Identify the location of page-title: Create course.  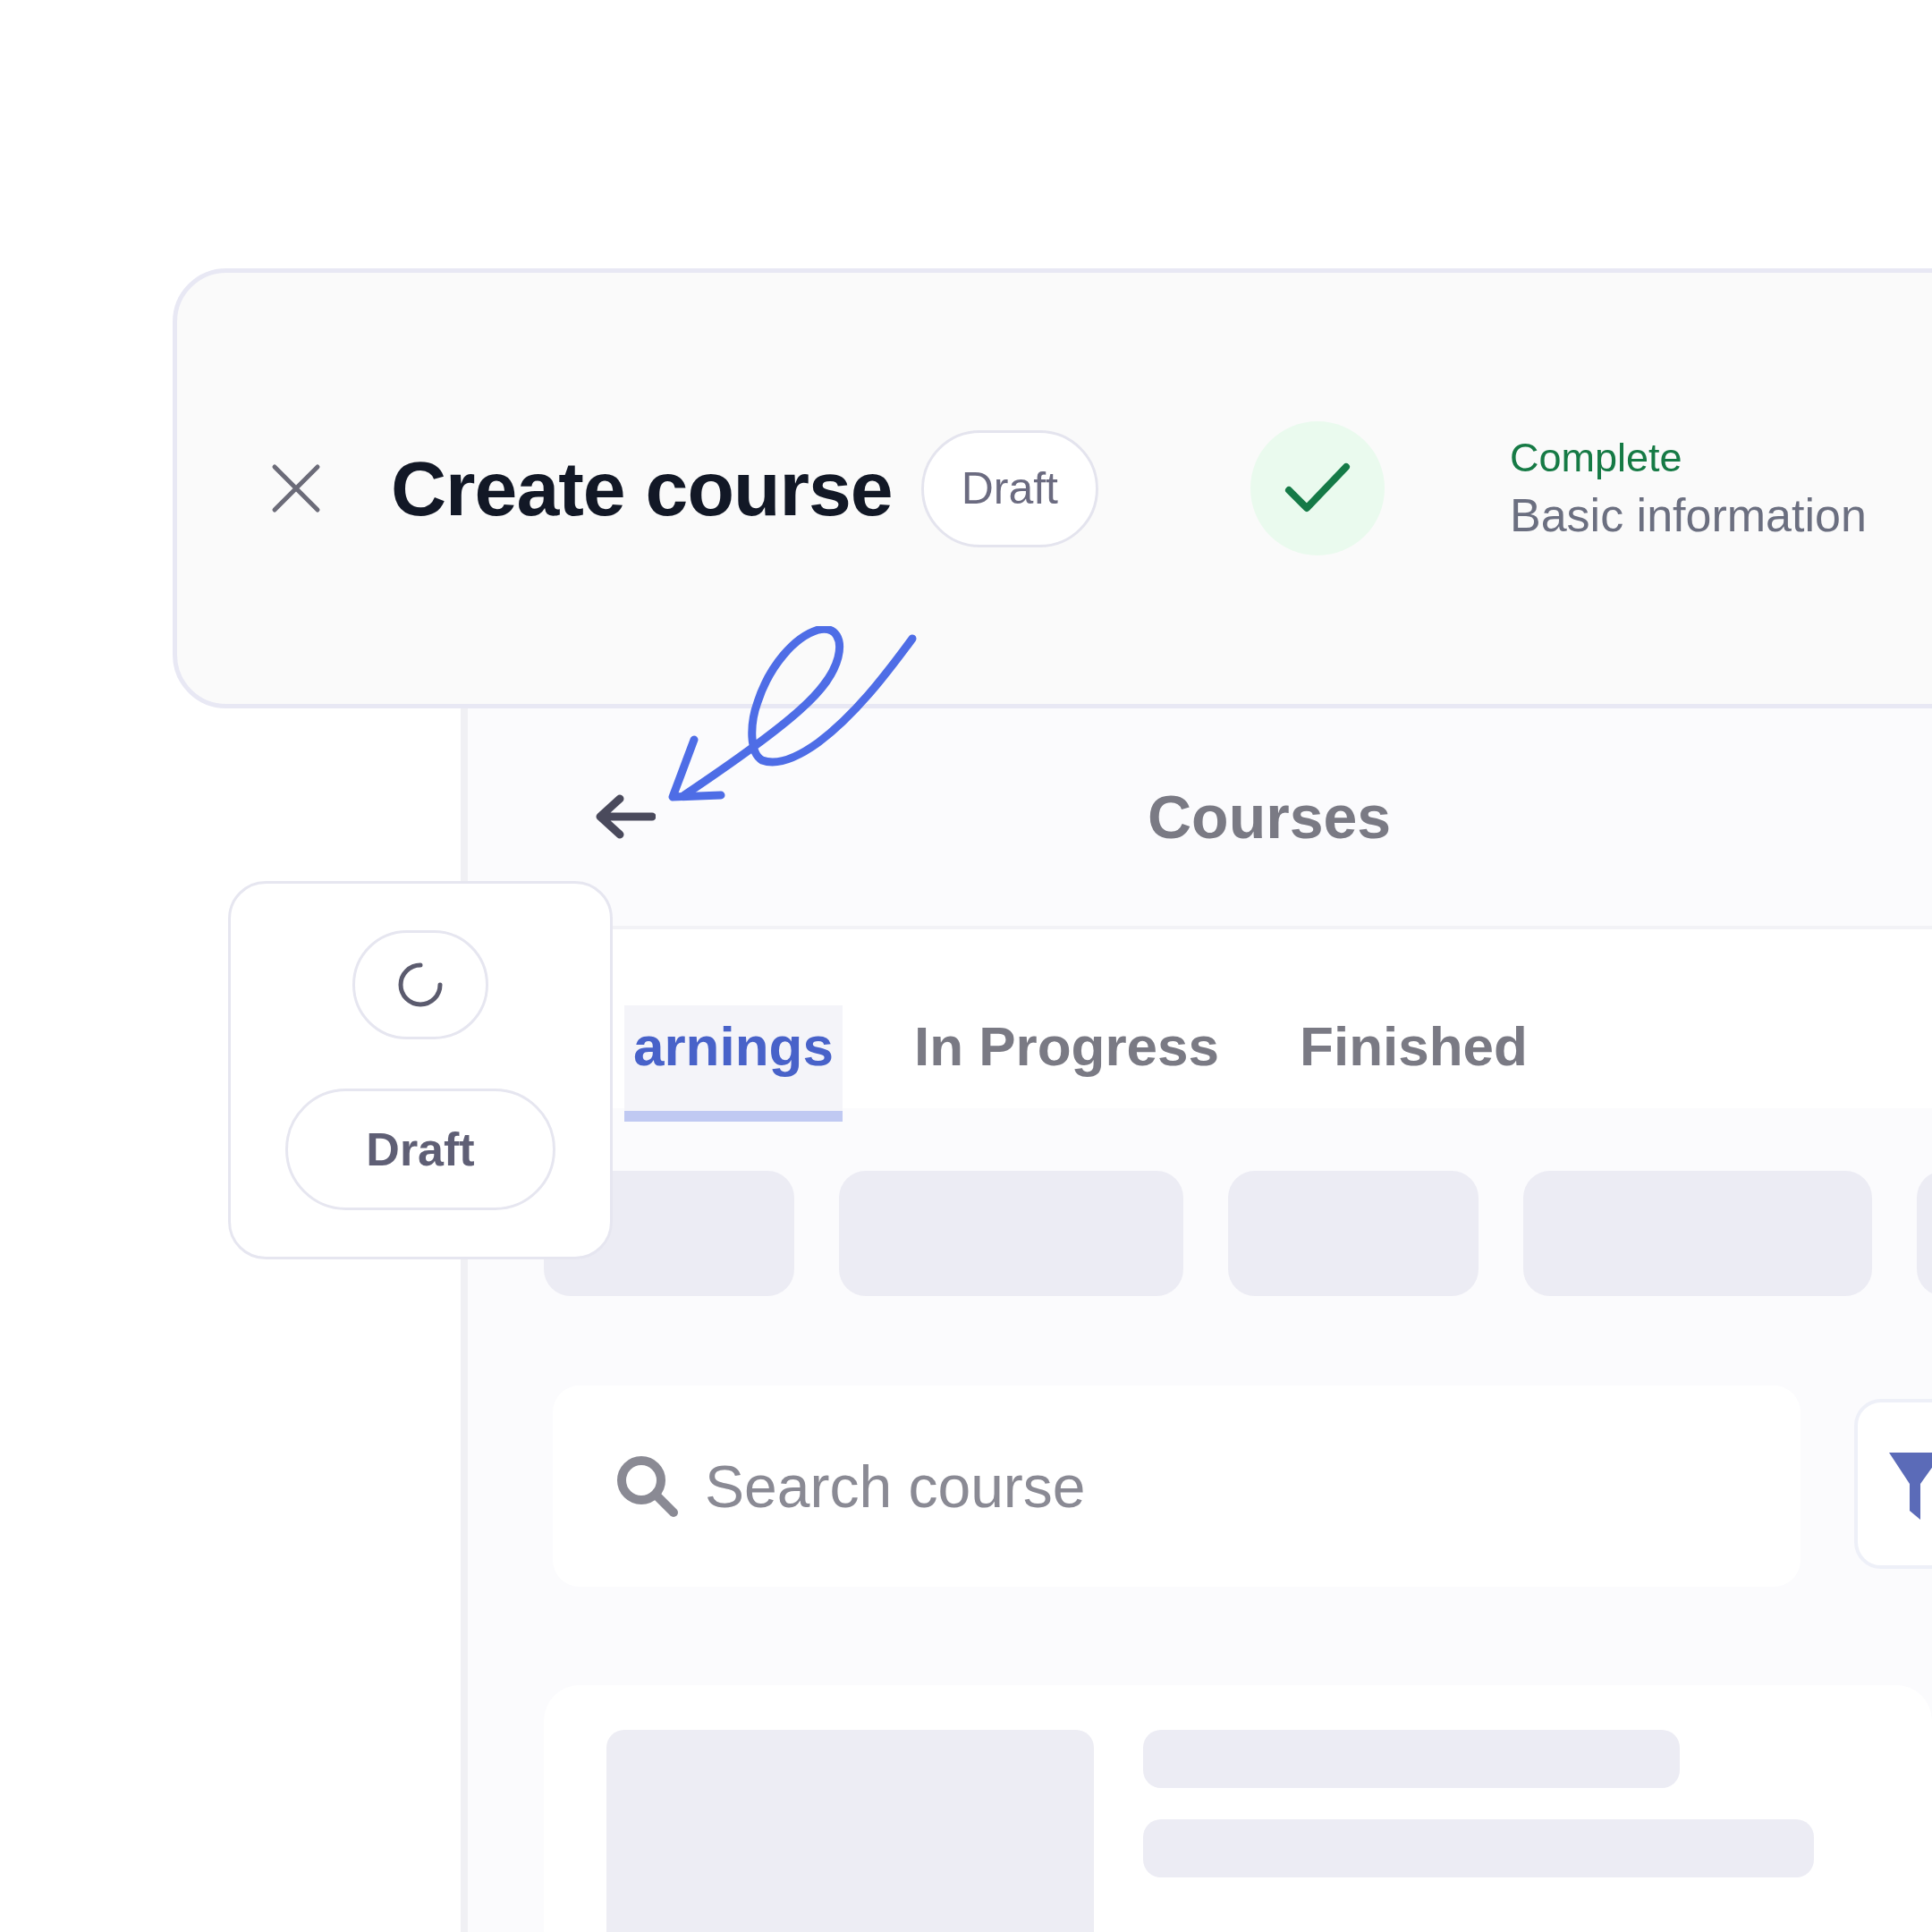
(642, 488).